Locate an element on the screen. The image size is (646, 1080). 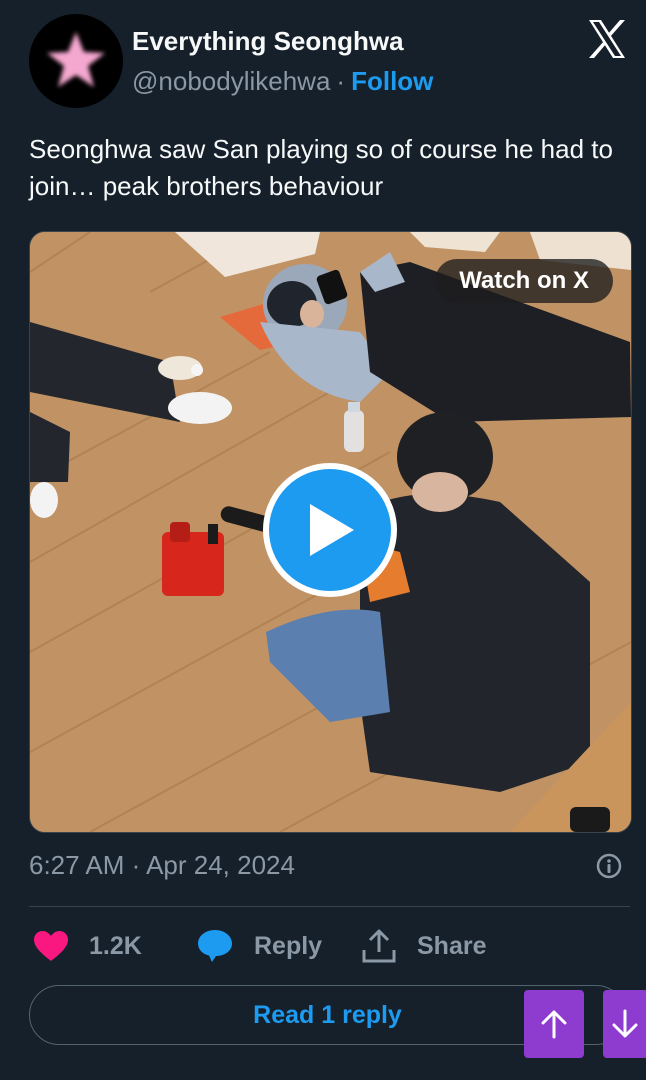
watch-on-x-button: Watch on X is located at coordinates (524, 281).